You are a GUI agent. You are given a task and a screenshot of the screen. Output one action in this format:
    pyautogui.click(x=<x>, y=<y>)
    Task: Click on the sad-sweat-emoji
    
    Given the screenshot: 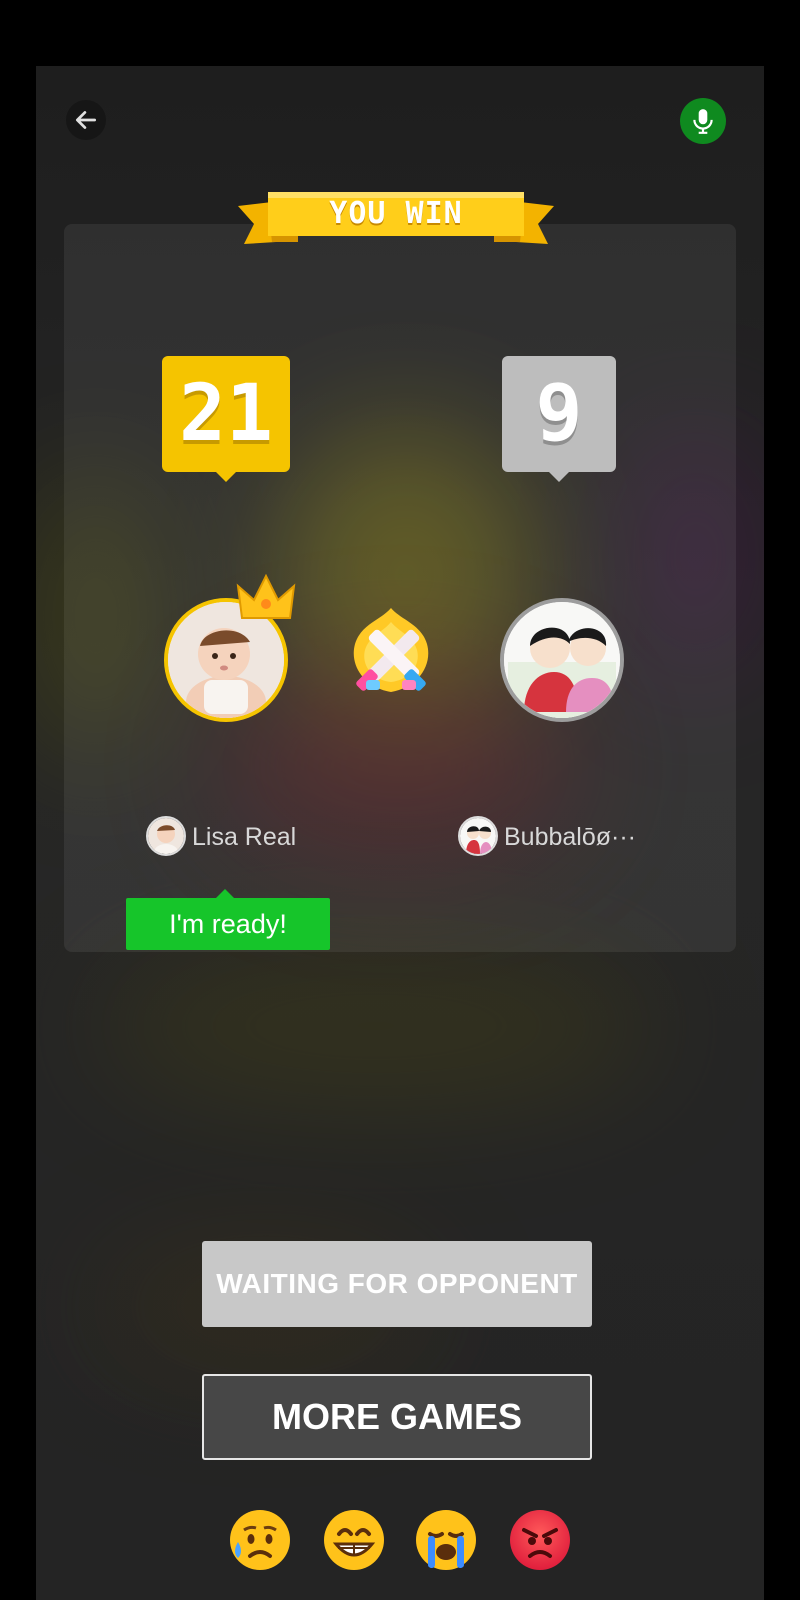 What is the action you would take?
    pyautogui.click(x=260, y=1540)
    